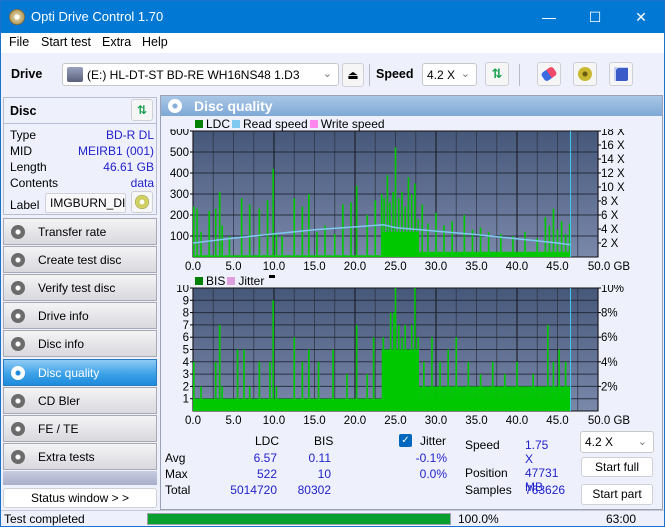  I want to click on menu-extra: Extra, so click(116, 42).